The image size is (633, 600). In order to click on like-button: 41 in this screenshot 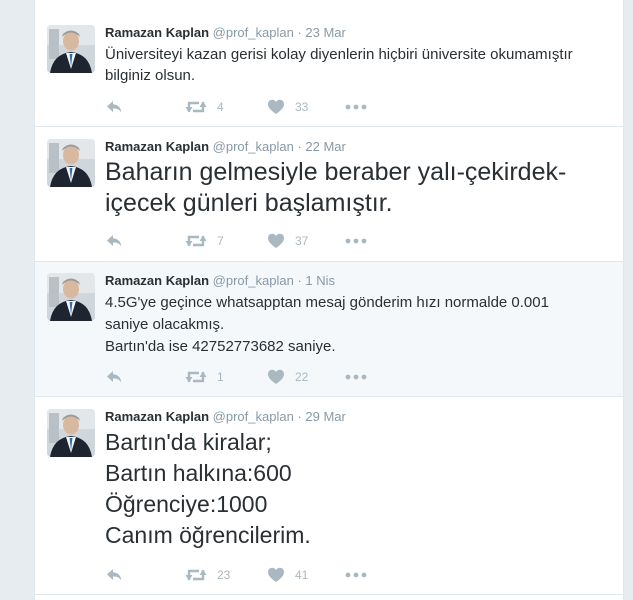, I will do `click(287, 575)`.